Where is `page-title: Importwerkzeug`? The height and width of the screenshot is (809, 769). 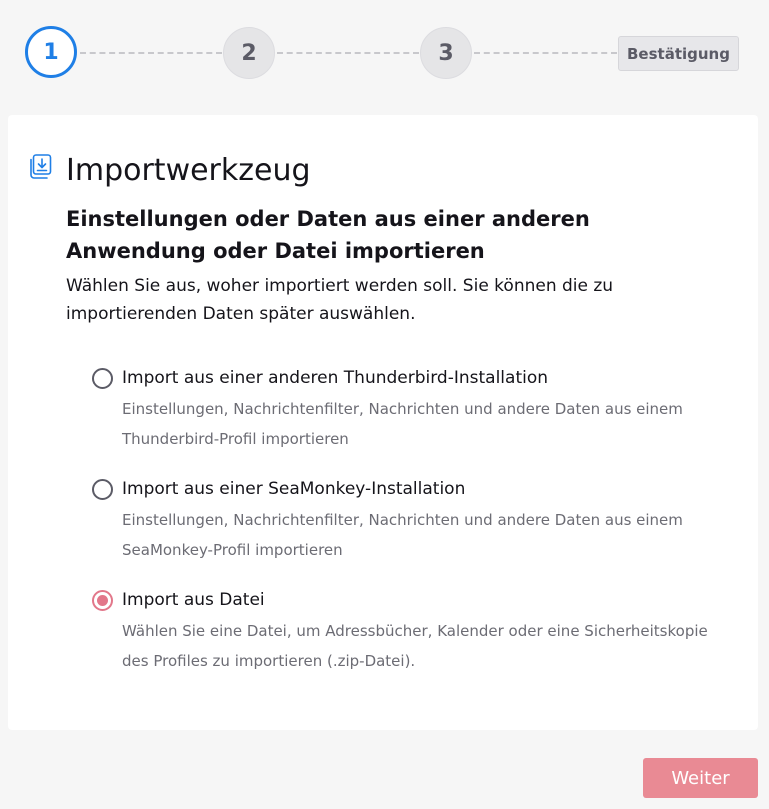 page-title: Importwerkzeug is located at coordinates (188, 170).